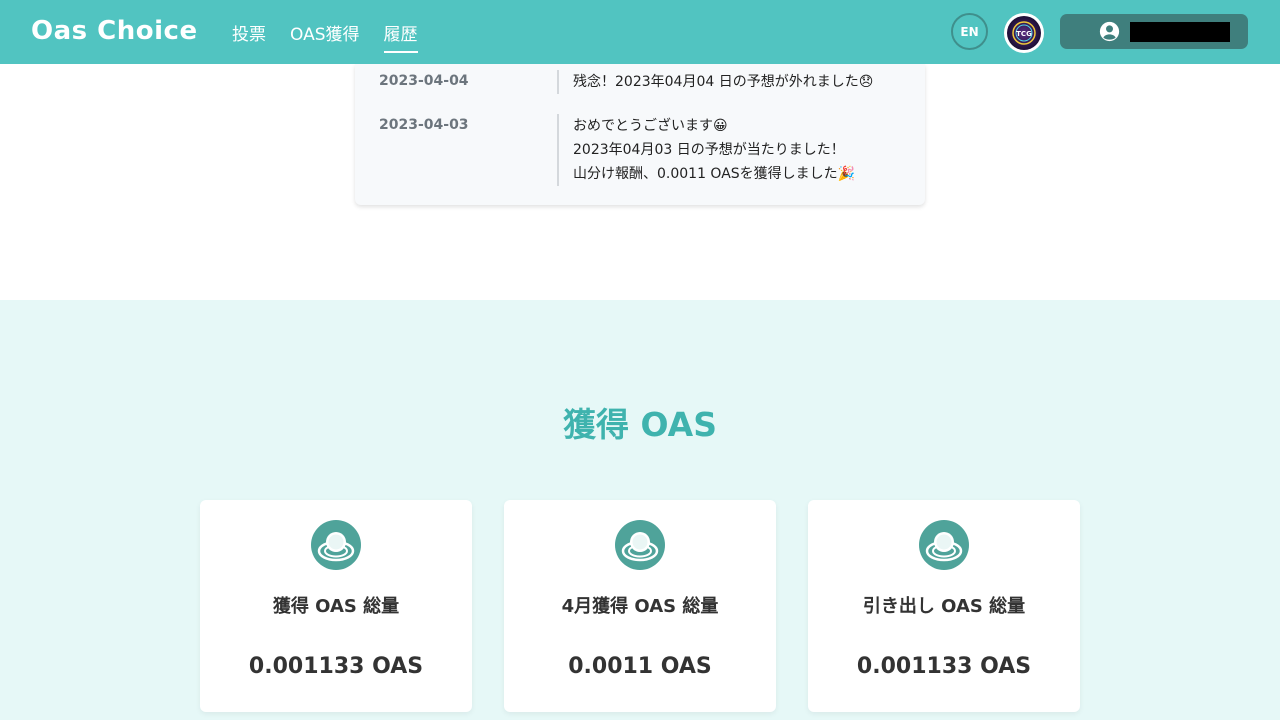 This screenshot has height=720, width=1280. I want to click on svg-text: TCG, so click(1024, 34).